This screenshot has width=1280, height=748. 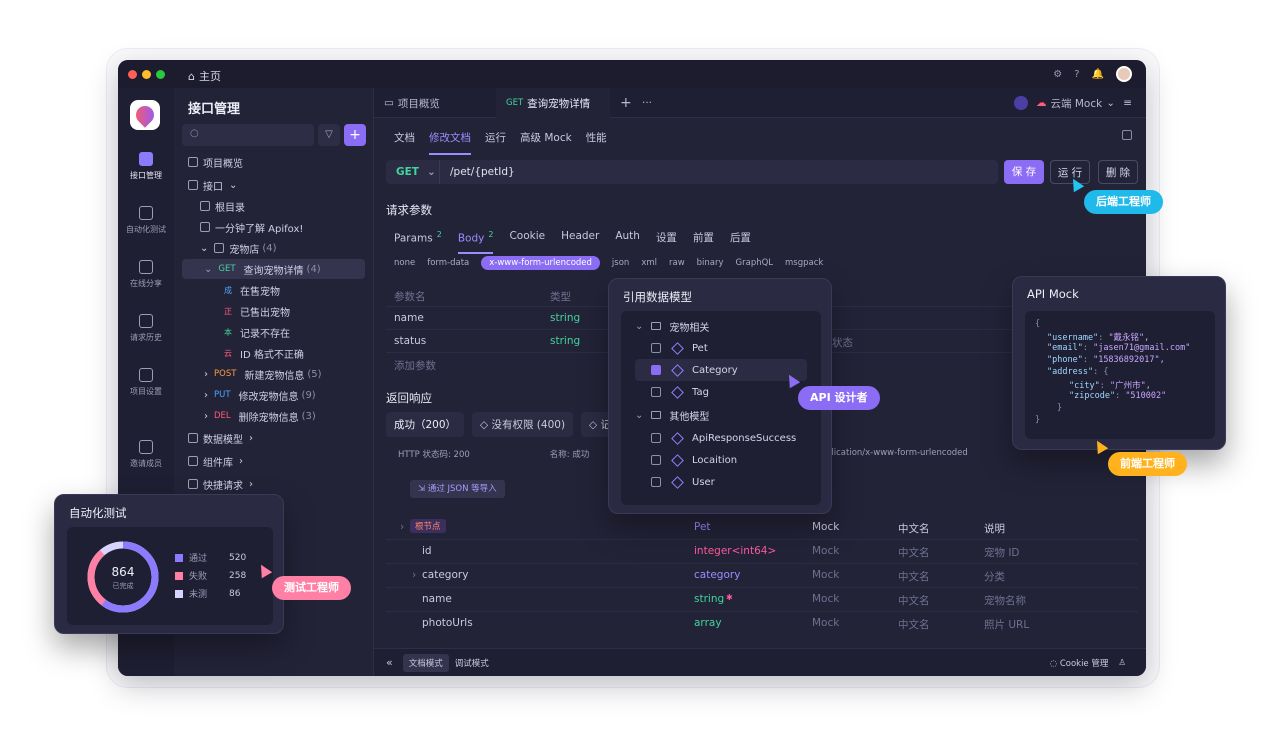 I want to click on avatar, so click(x=1124, y=74).